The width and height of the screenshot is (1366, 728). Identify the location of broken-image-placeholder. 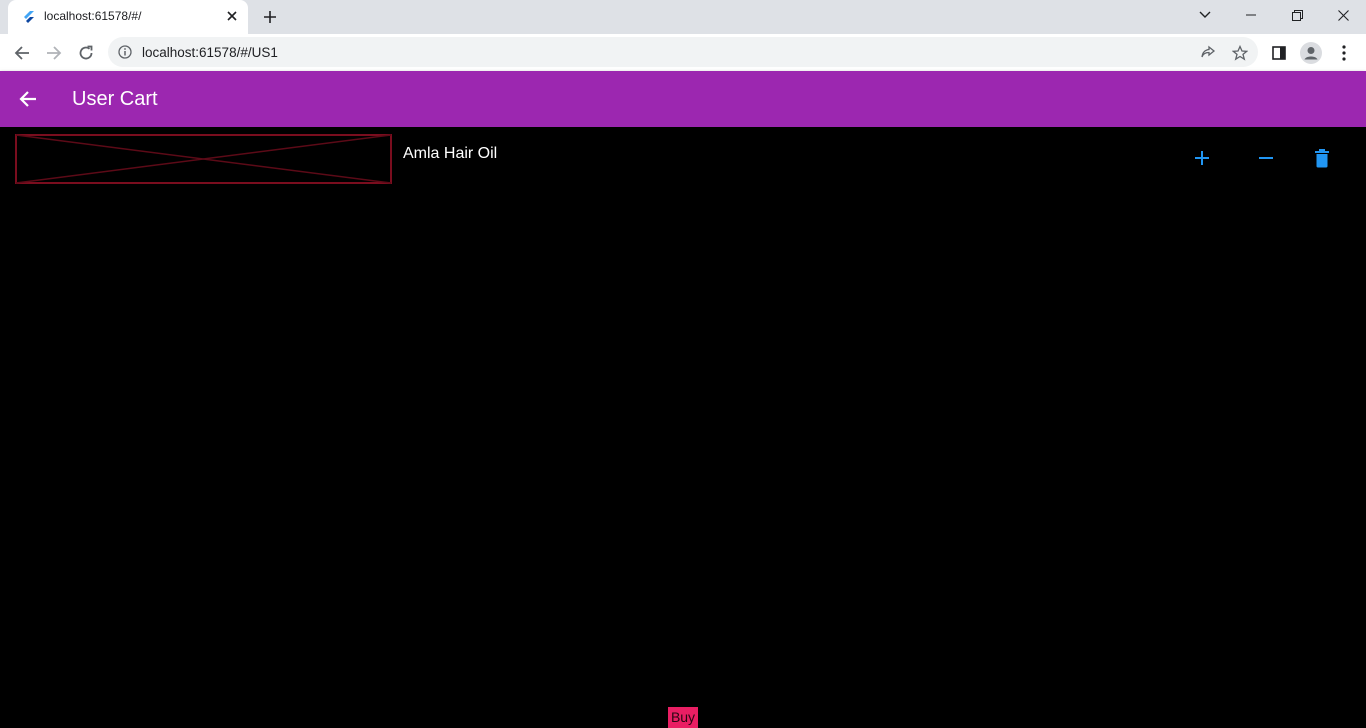
(203, 159).